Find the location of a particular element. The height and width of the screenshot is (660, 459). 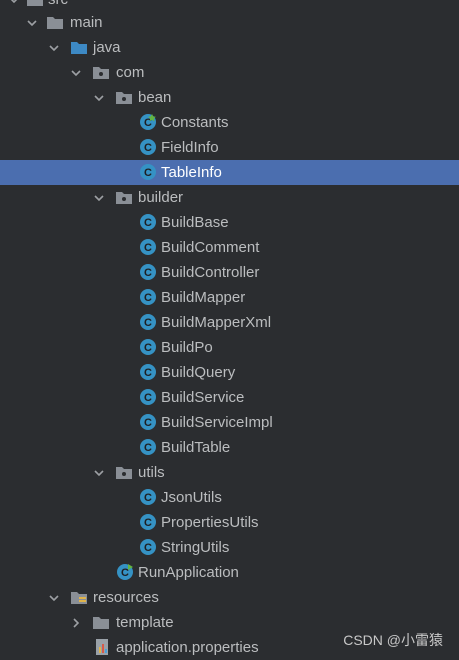

tree-item-bean: bean is located at coordinates (229, 97).